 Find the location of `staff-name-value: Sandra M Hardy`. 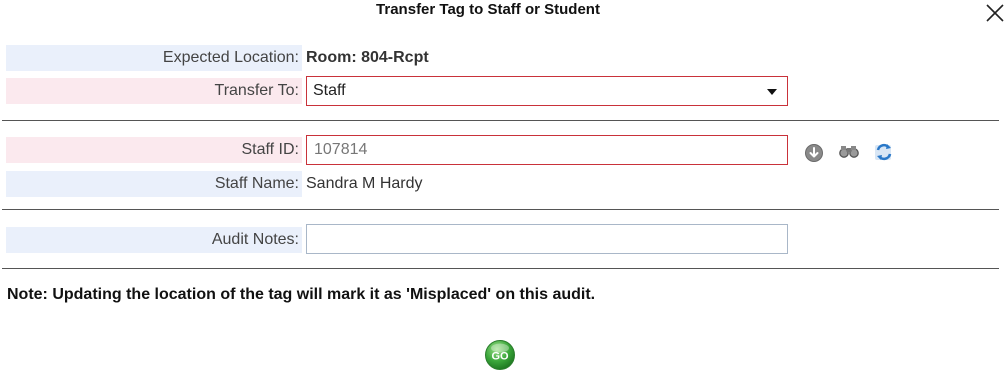

staff-name-value: Sandra M Hardy is located at coordinates (364, 183).